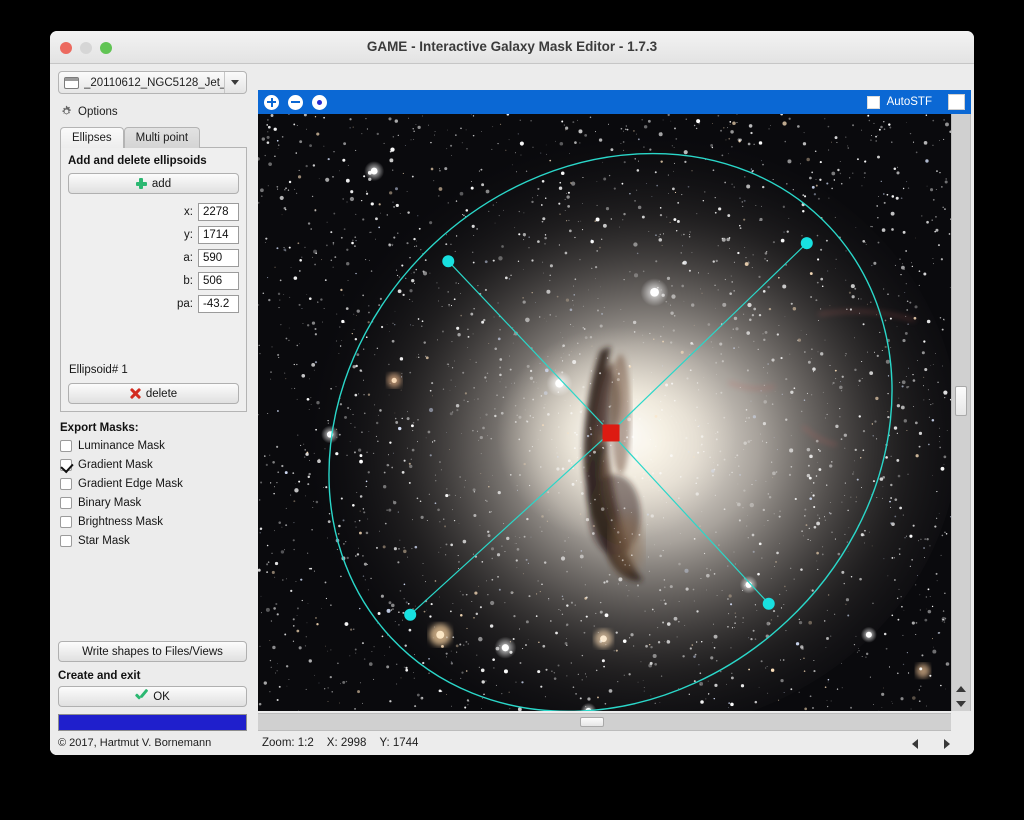 The image size is (1024, 820). Describe the element at coordinates (271, 102) in the screenshot. I see `zoom-in-icon` at that location.